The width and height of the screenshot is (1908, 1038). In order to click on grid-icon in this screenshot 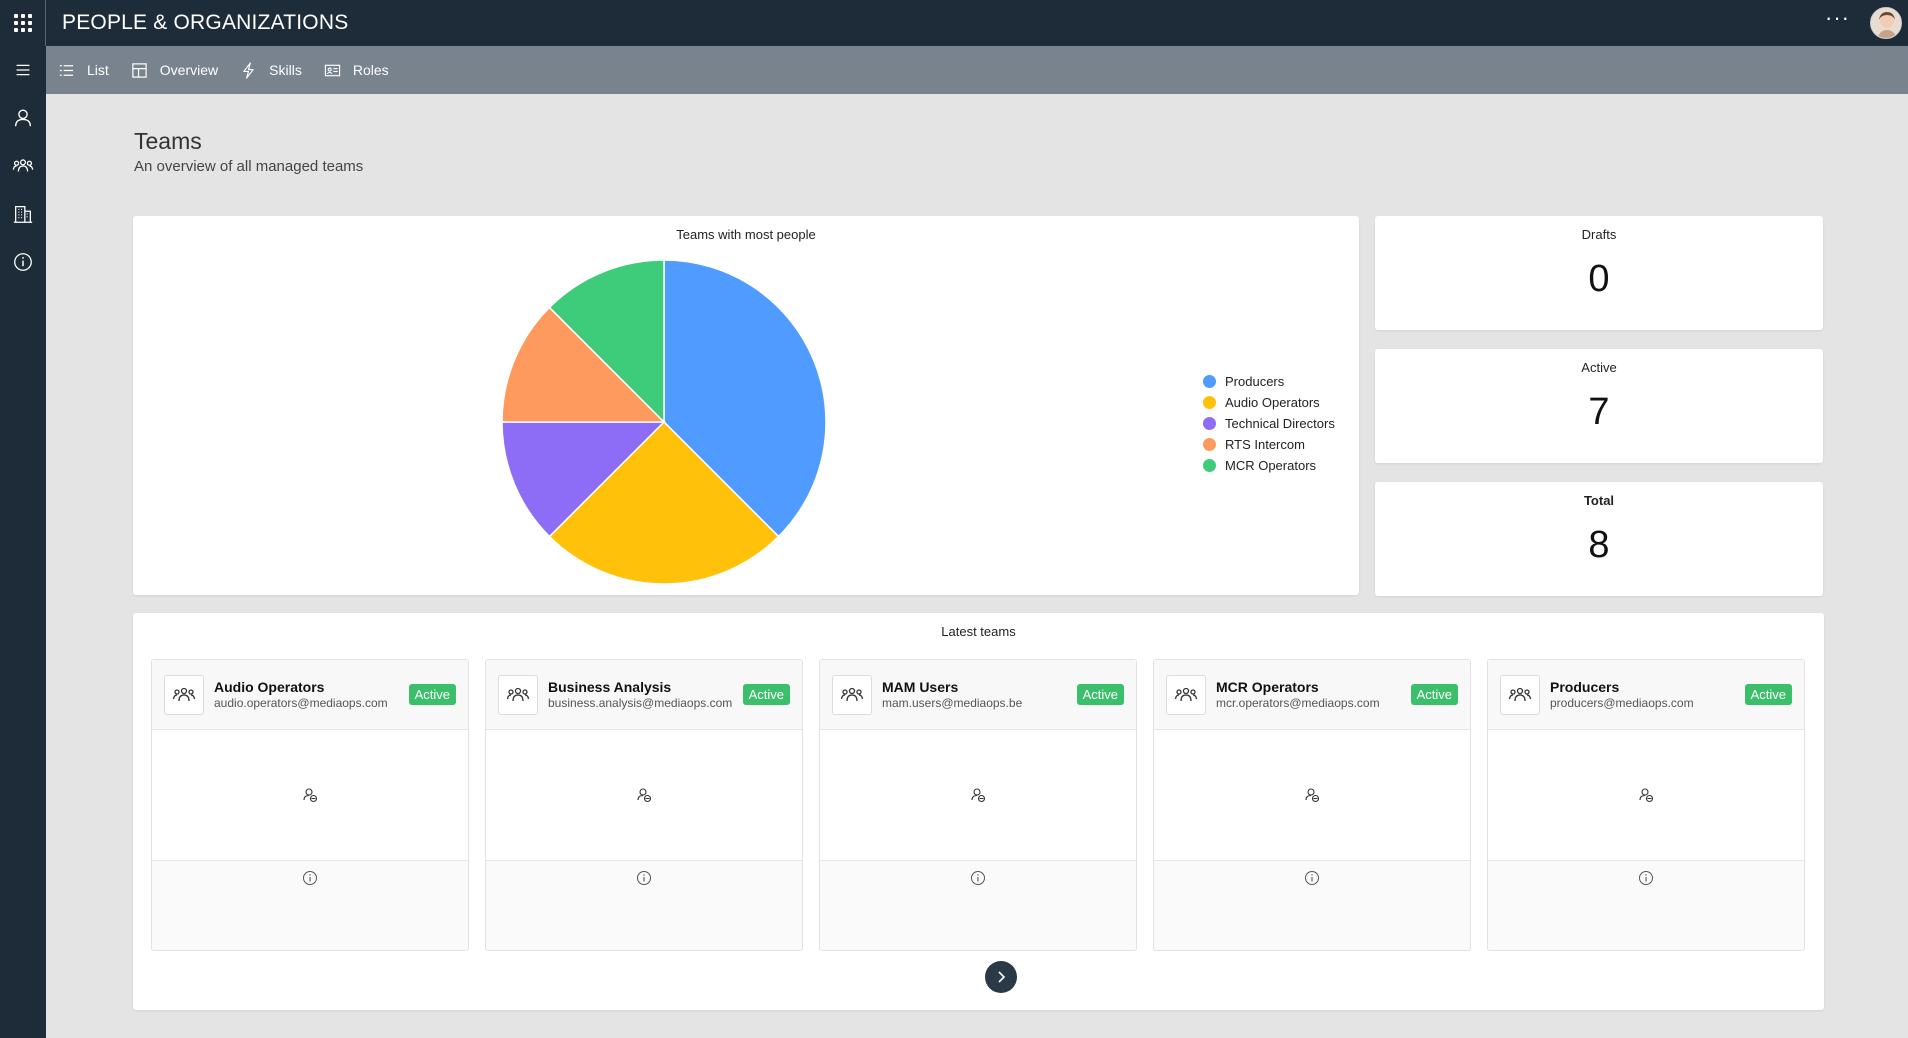, I will do `click(22, 23)`.